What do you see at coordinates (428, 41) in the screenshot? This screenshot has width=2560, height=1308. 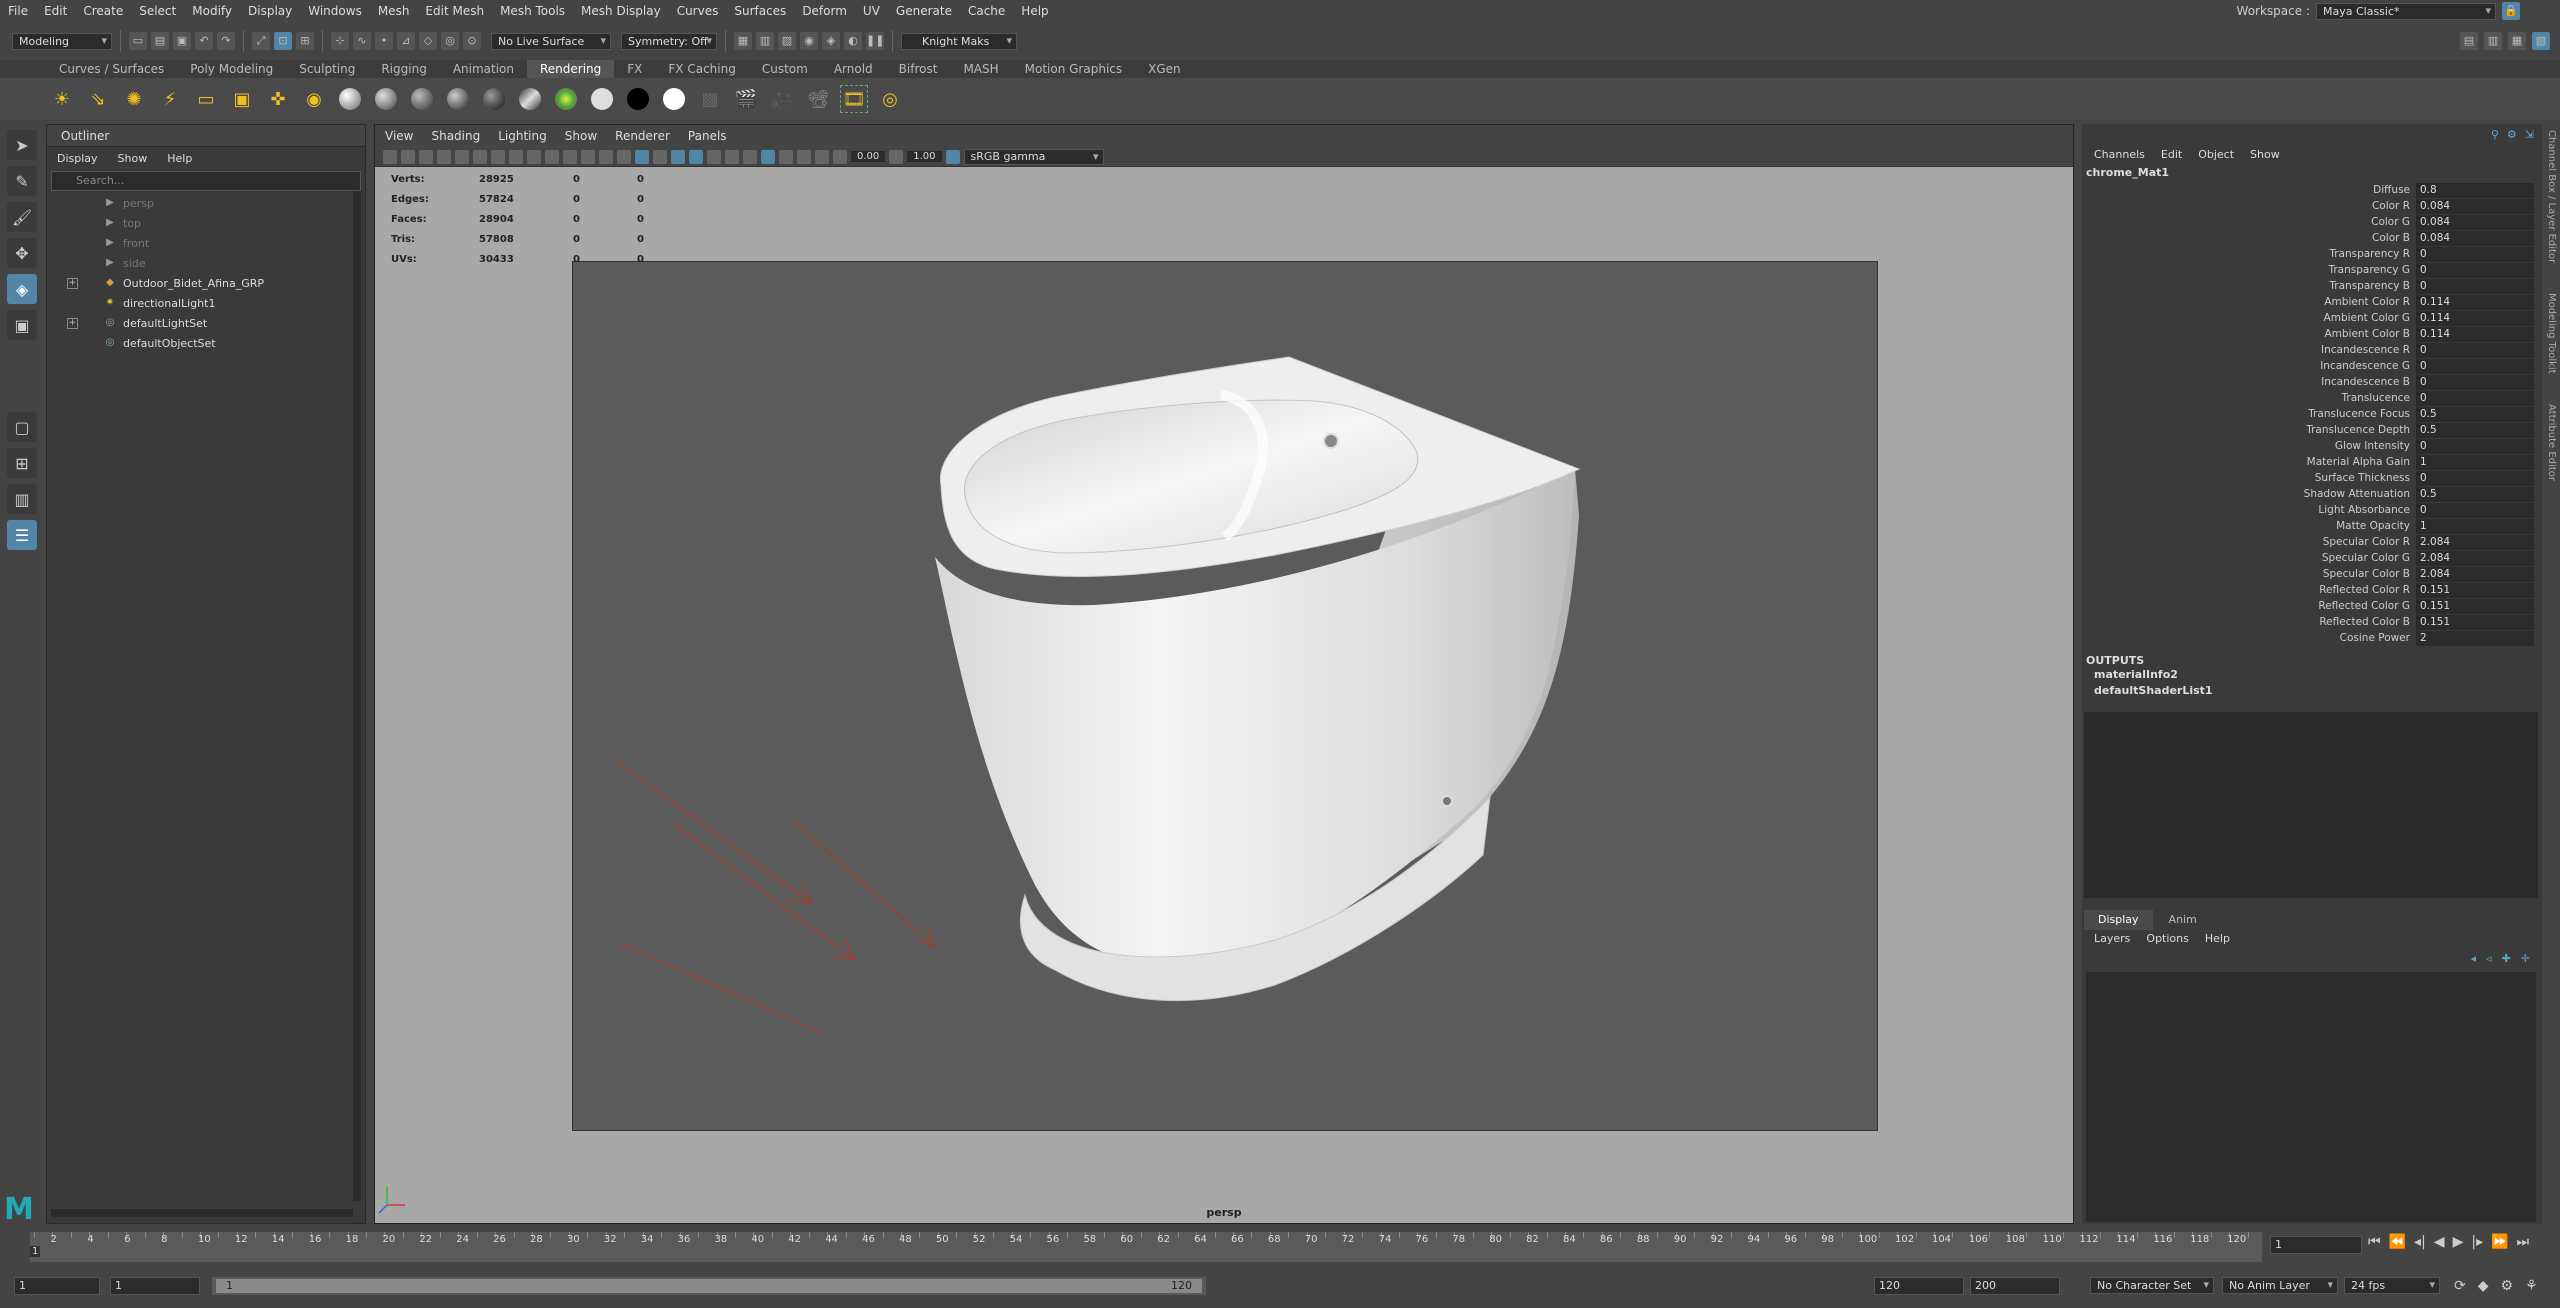 I see `snap-surface-icon: ◇` at bounding box center [428, 41].